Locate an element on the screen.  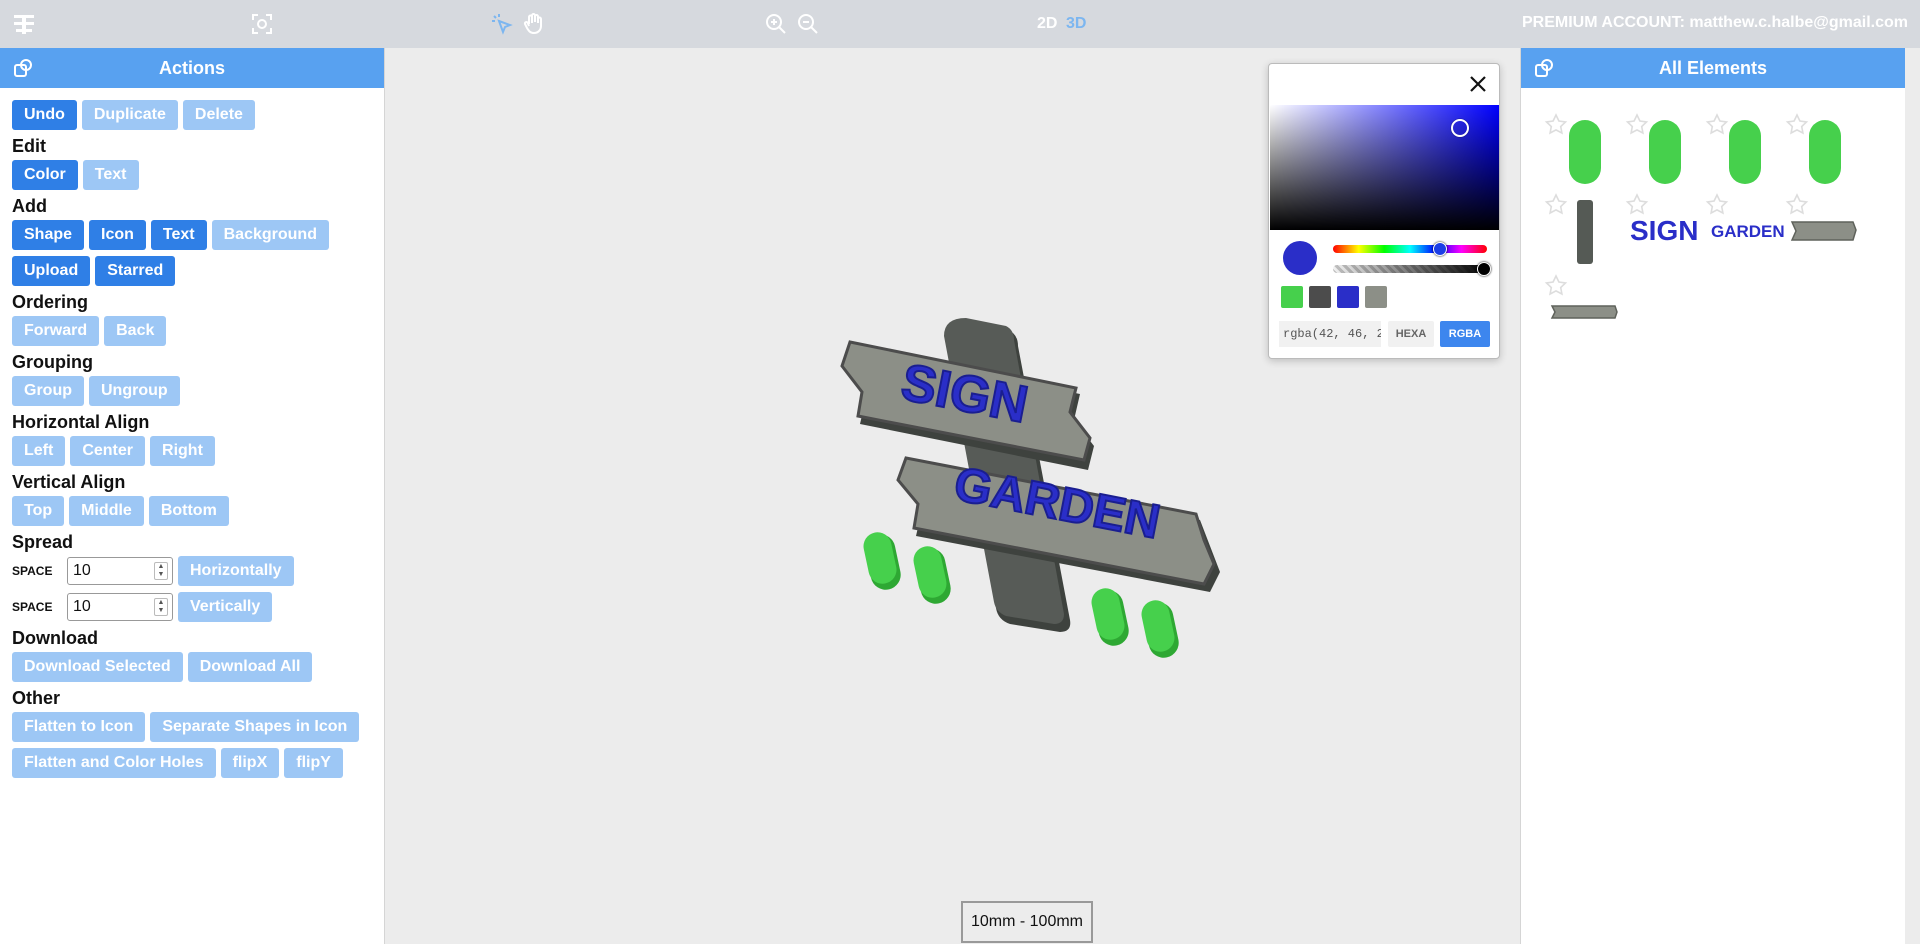
mode-2d-toggle: 2D is located at coordinates (1047, 24).